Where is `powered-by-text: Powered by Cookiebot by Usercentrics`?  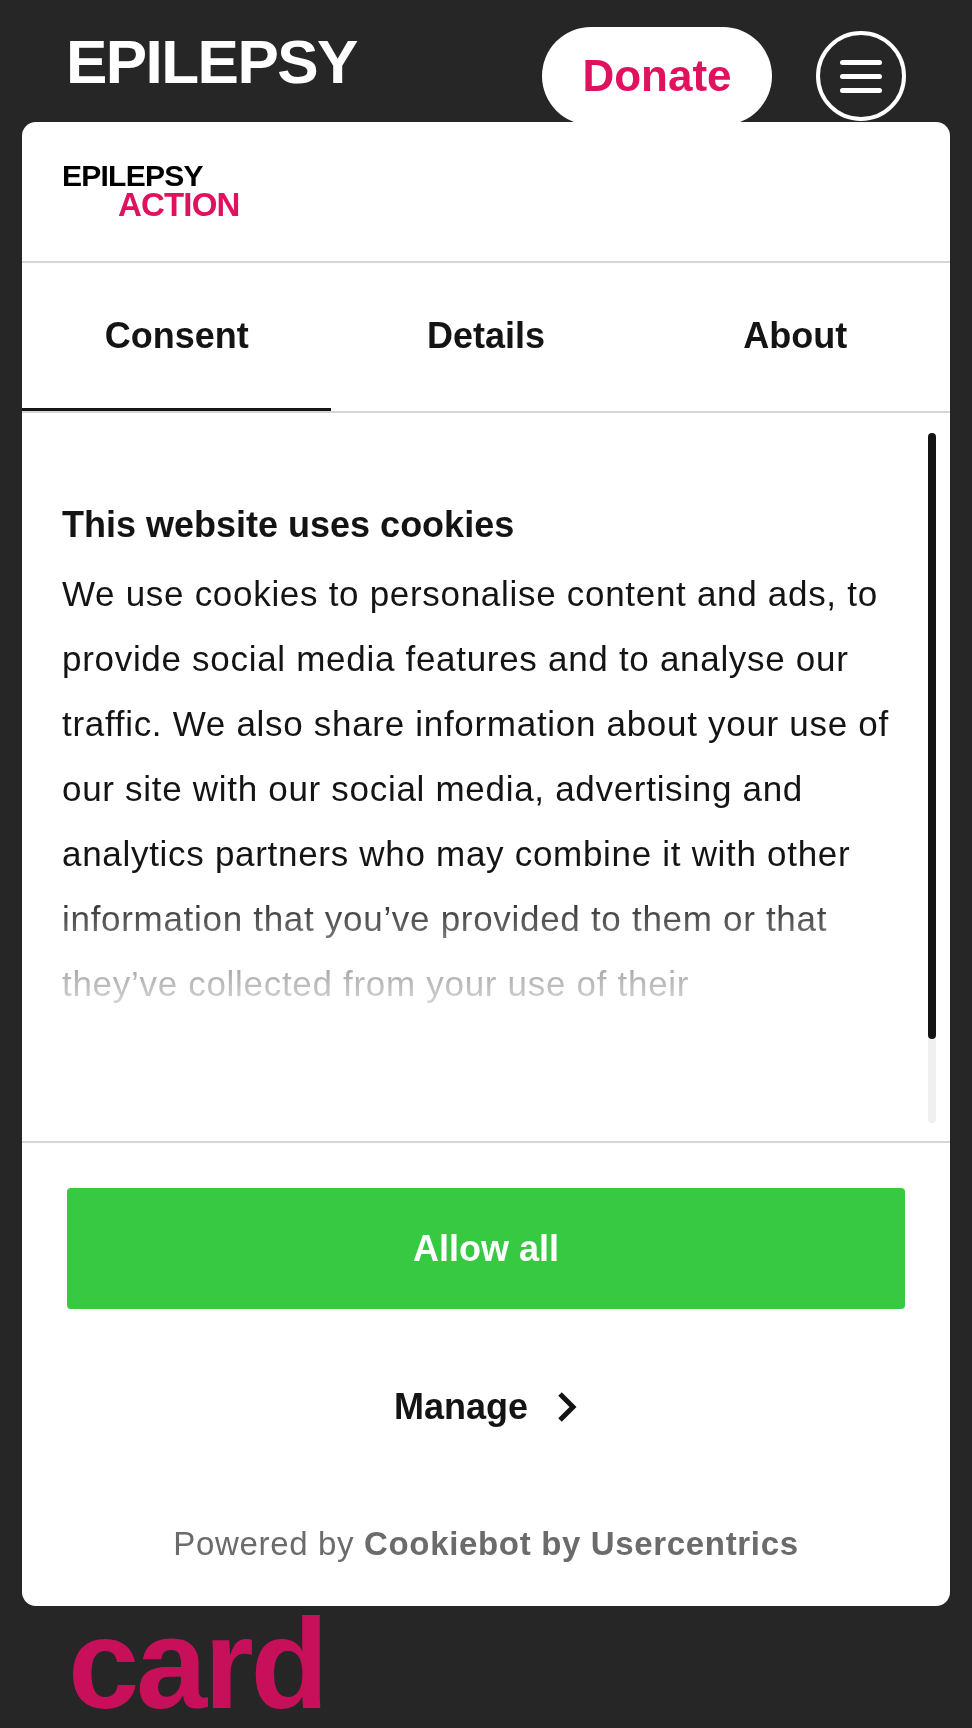 powered-by-text: Powered by Cookiebot by Usercentrics is located at coordinates (486, 1544).